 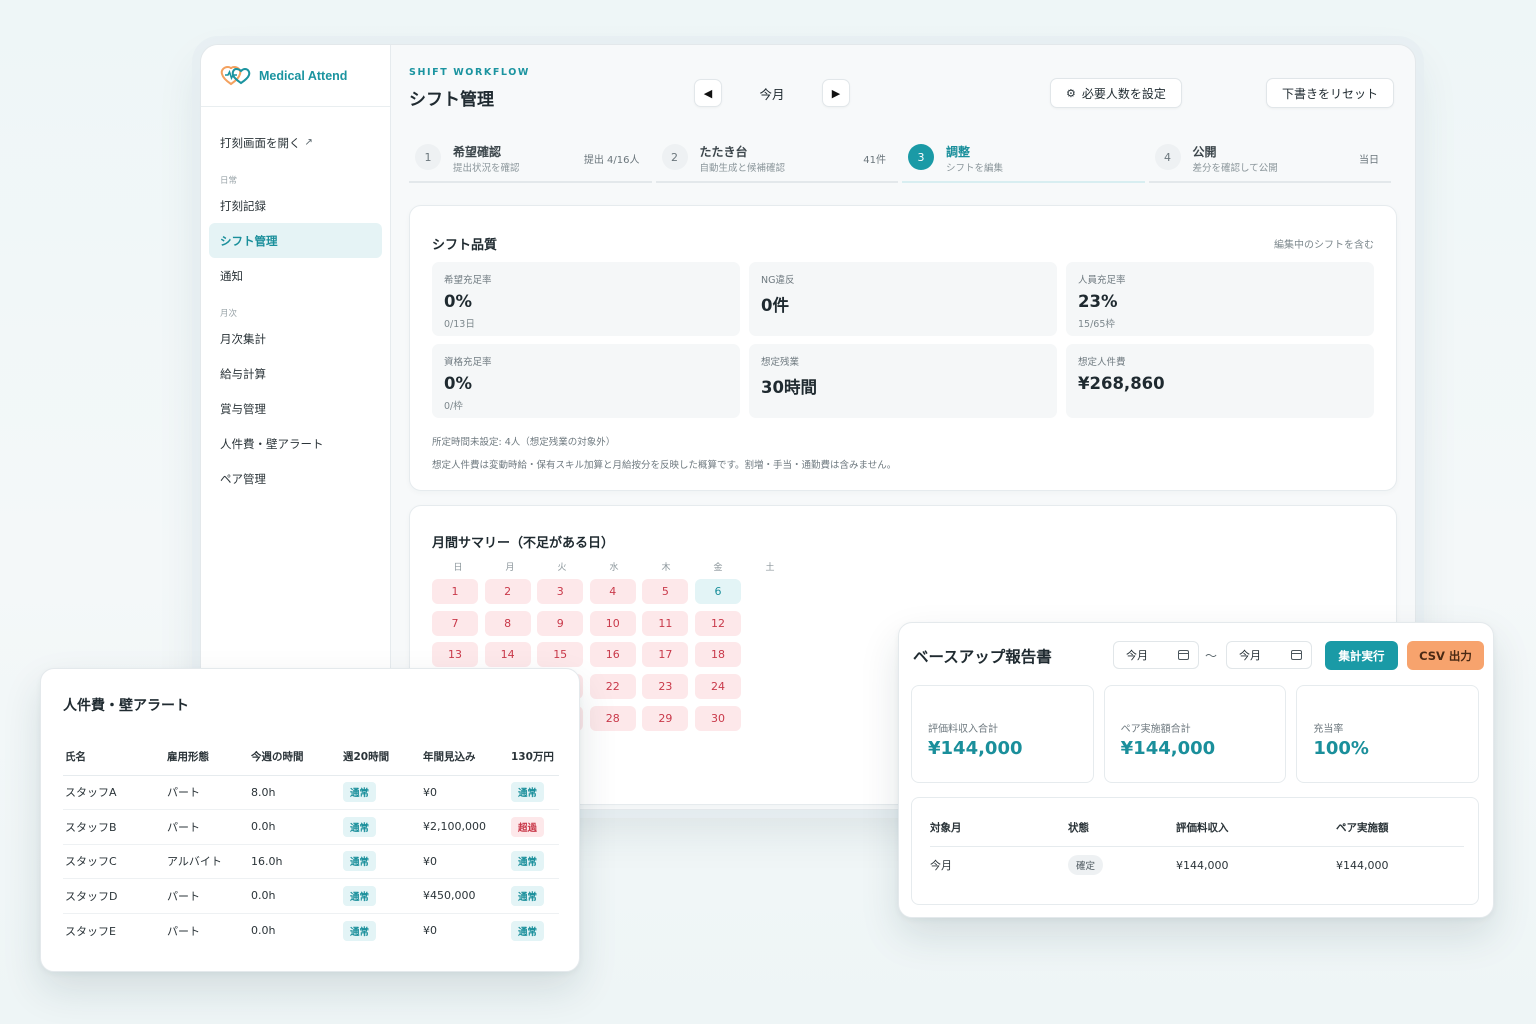 I want to click on sidebar-item-payroll: 給与計算, so click(x=295, y=373).